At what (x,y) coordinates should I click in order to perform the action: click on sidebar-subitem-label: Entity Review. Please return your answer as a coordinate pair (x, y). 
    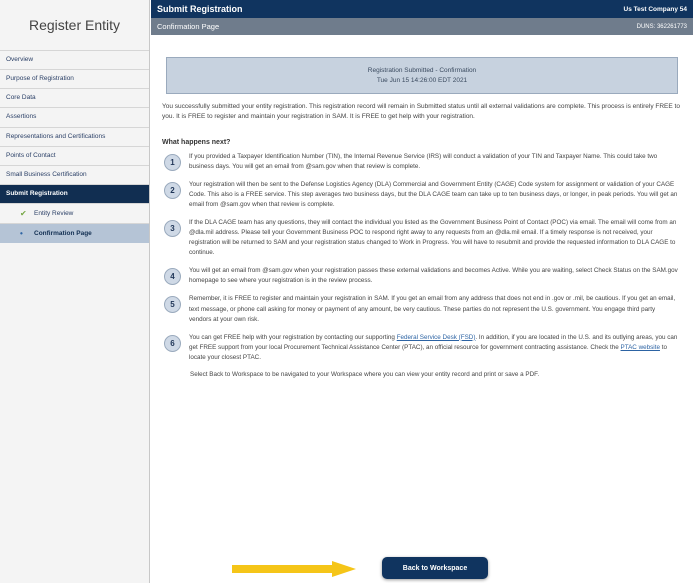
    Looking at the image, I should click on (54, 213).